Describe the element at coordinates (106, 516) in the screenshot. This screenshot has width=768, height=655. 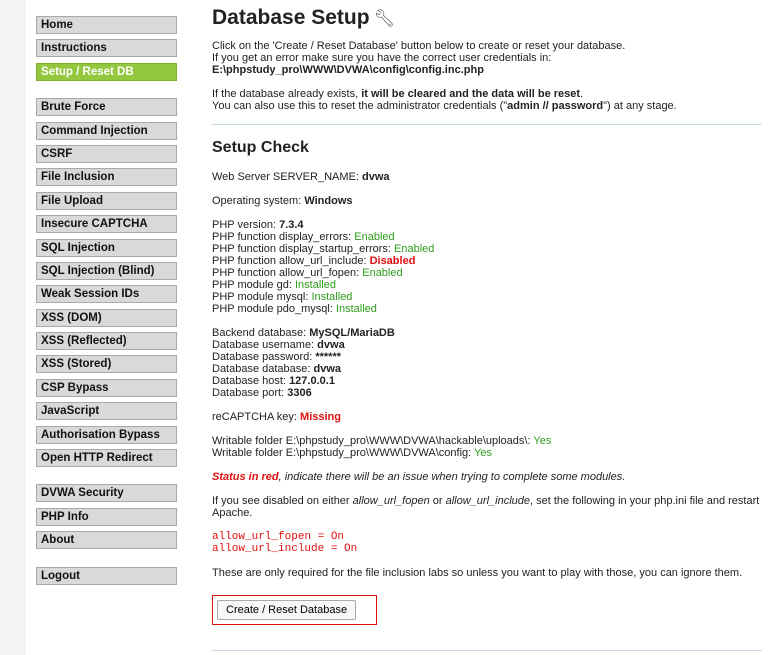
I see `menu-item-php-info: PHP Info` at that location.